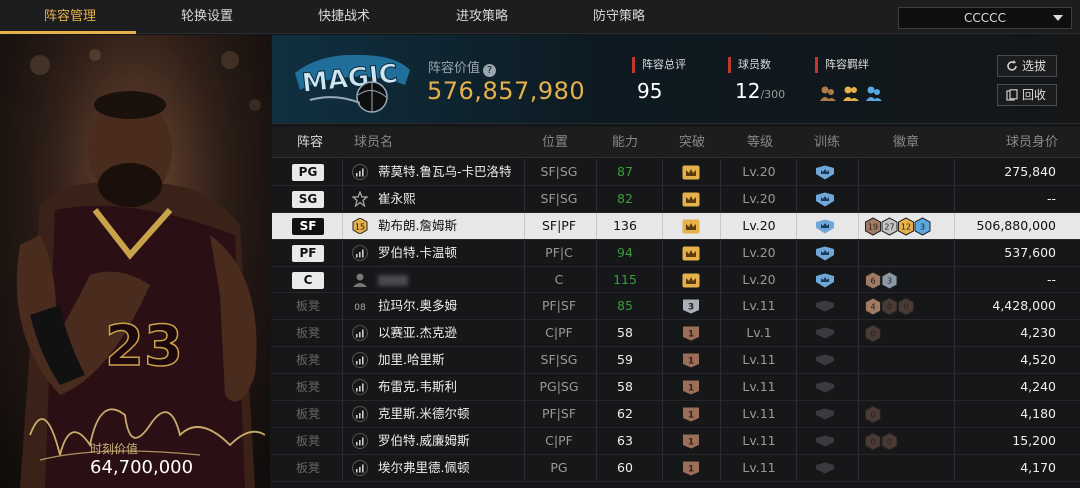 Image resolution: width=1080 pixels, height=488 pixels. I want to click on signal-bars-icon, so click(360, 333).